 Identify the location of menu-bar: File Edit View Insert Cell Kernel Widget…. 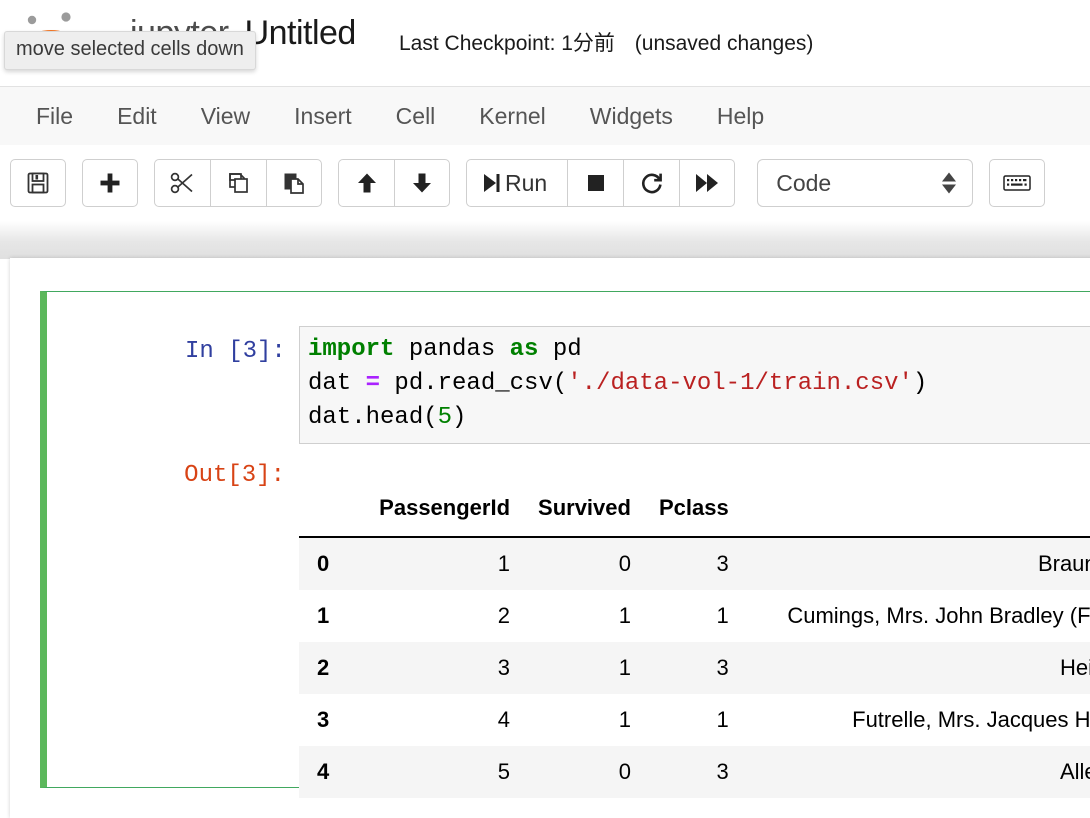
(545, 116).